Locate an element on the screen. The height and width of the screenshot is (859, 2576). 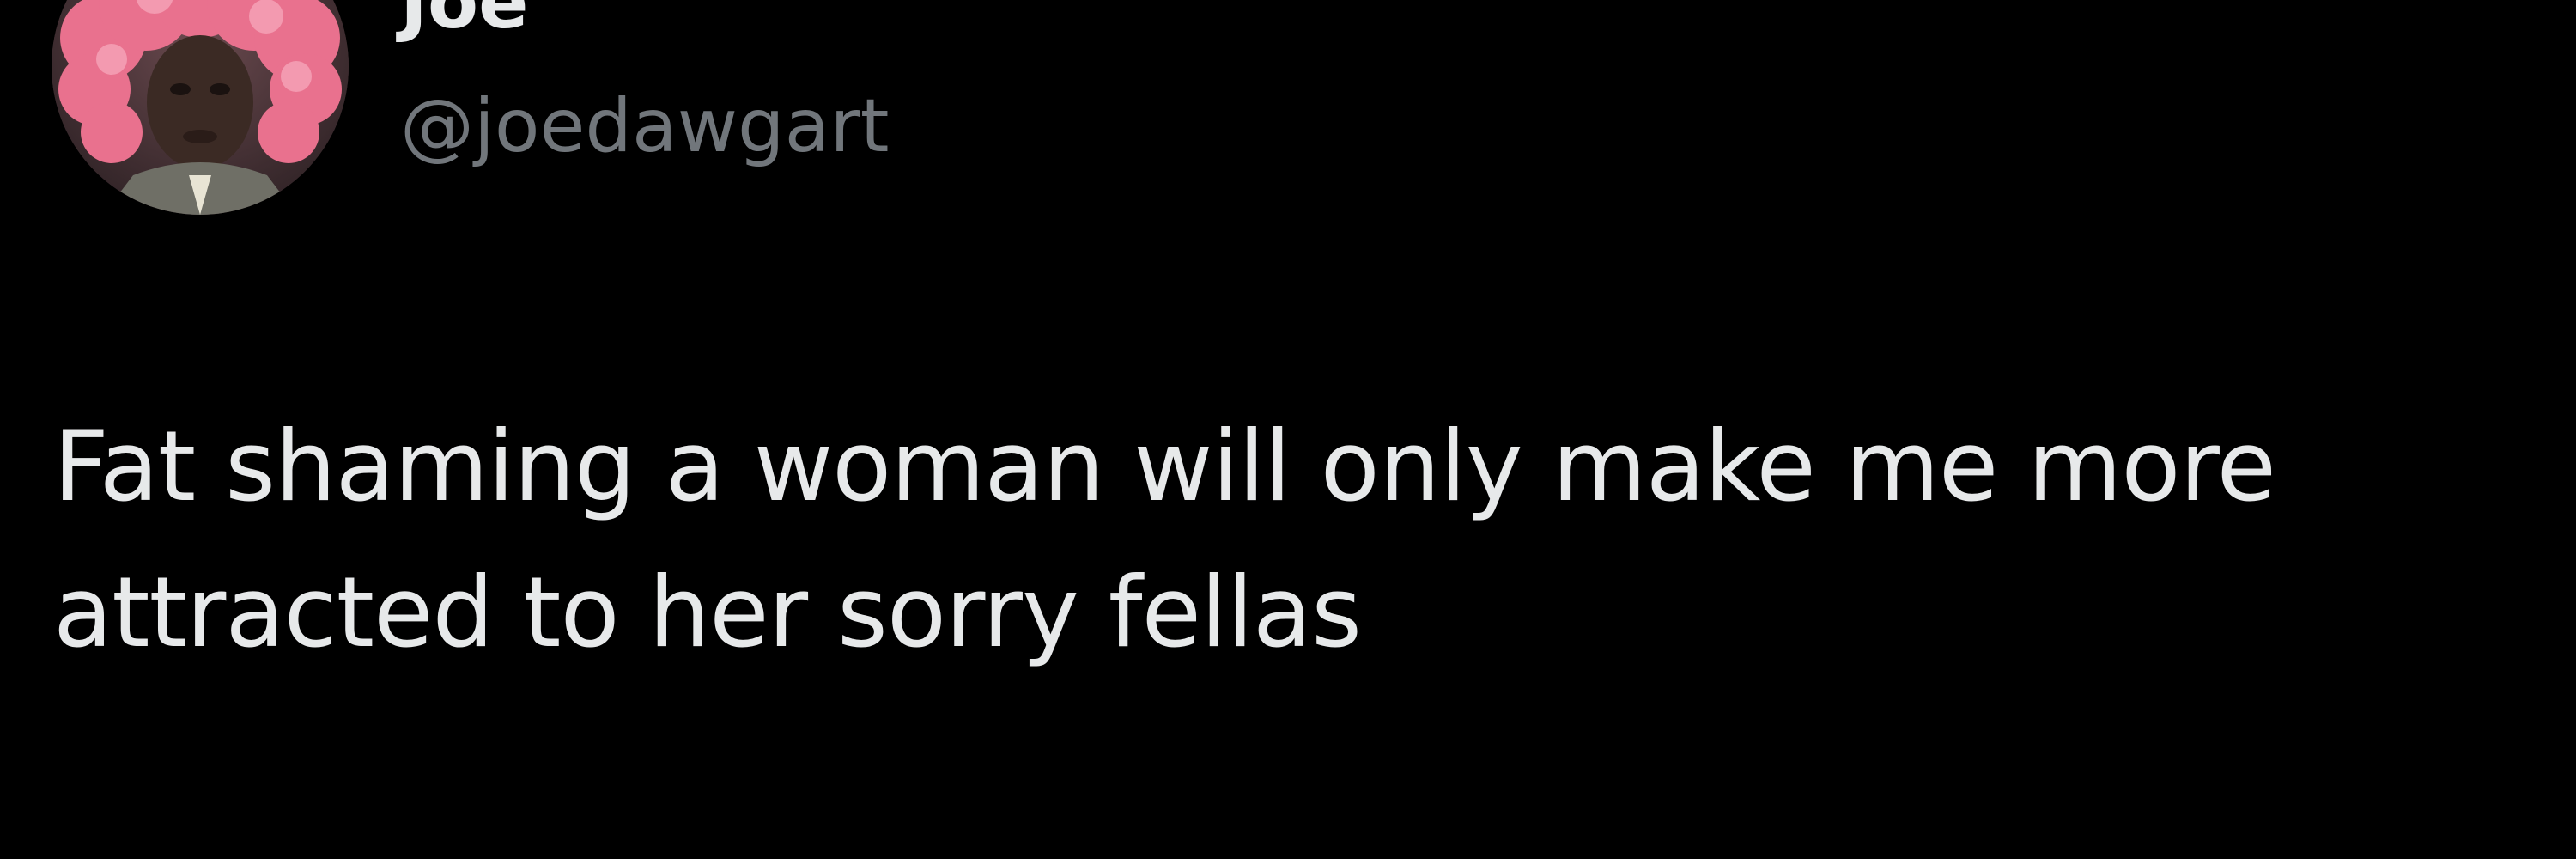
author-handle: @joedawgart is located at coordinates (644, 126).